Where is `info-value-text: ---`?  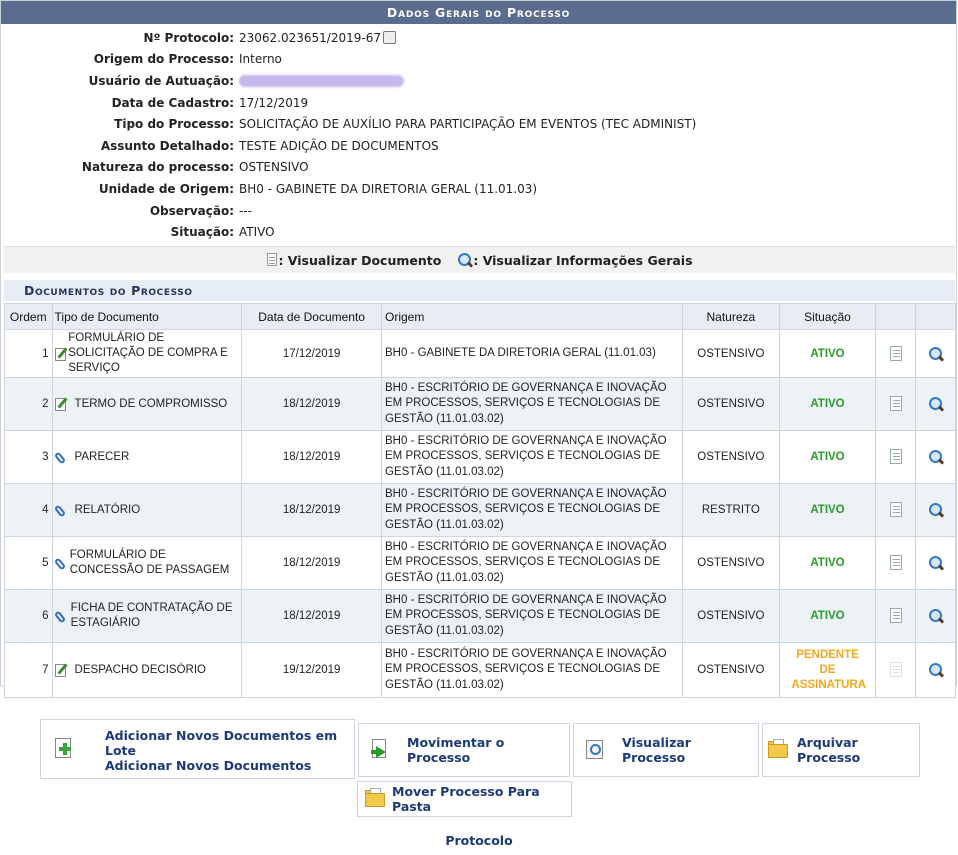
info-value-text: --- is located at coordinates (245, 210).